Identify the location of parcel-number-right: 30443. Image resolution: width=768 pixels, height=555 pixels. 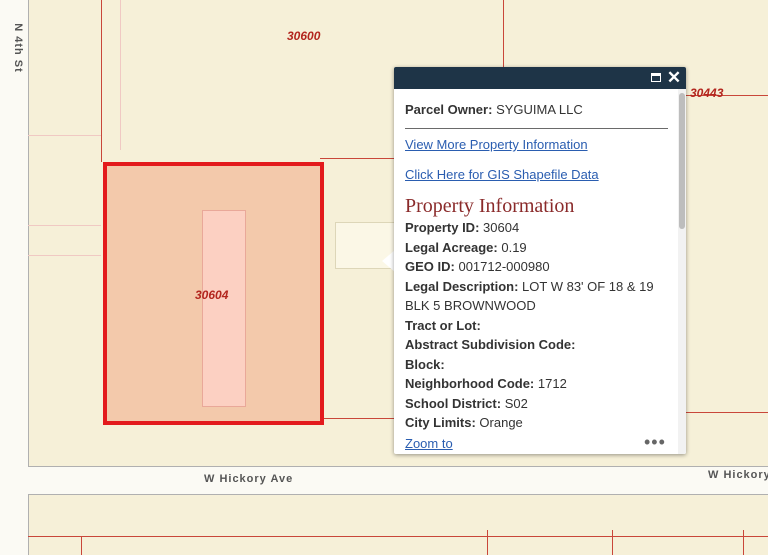
(707, 93).